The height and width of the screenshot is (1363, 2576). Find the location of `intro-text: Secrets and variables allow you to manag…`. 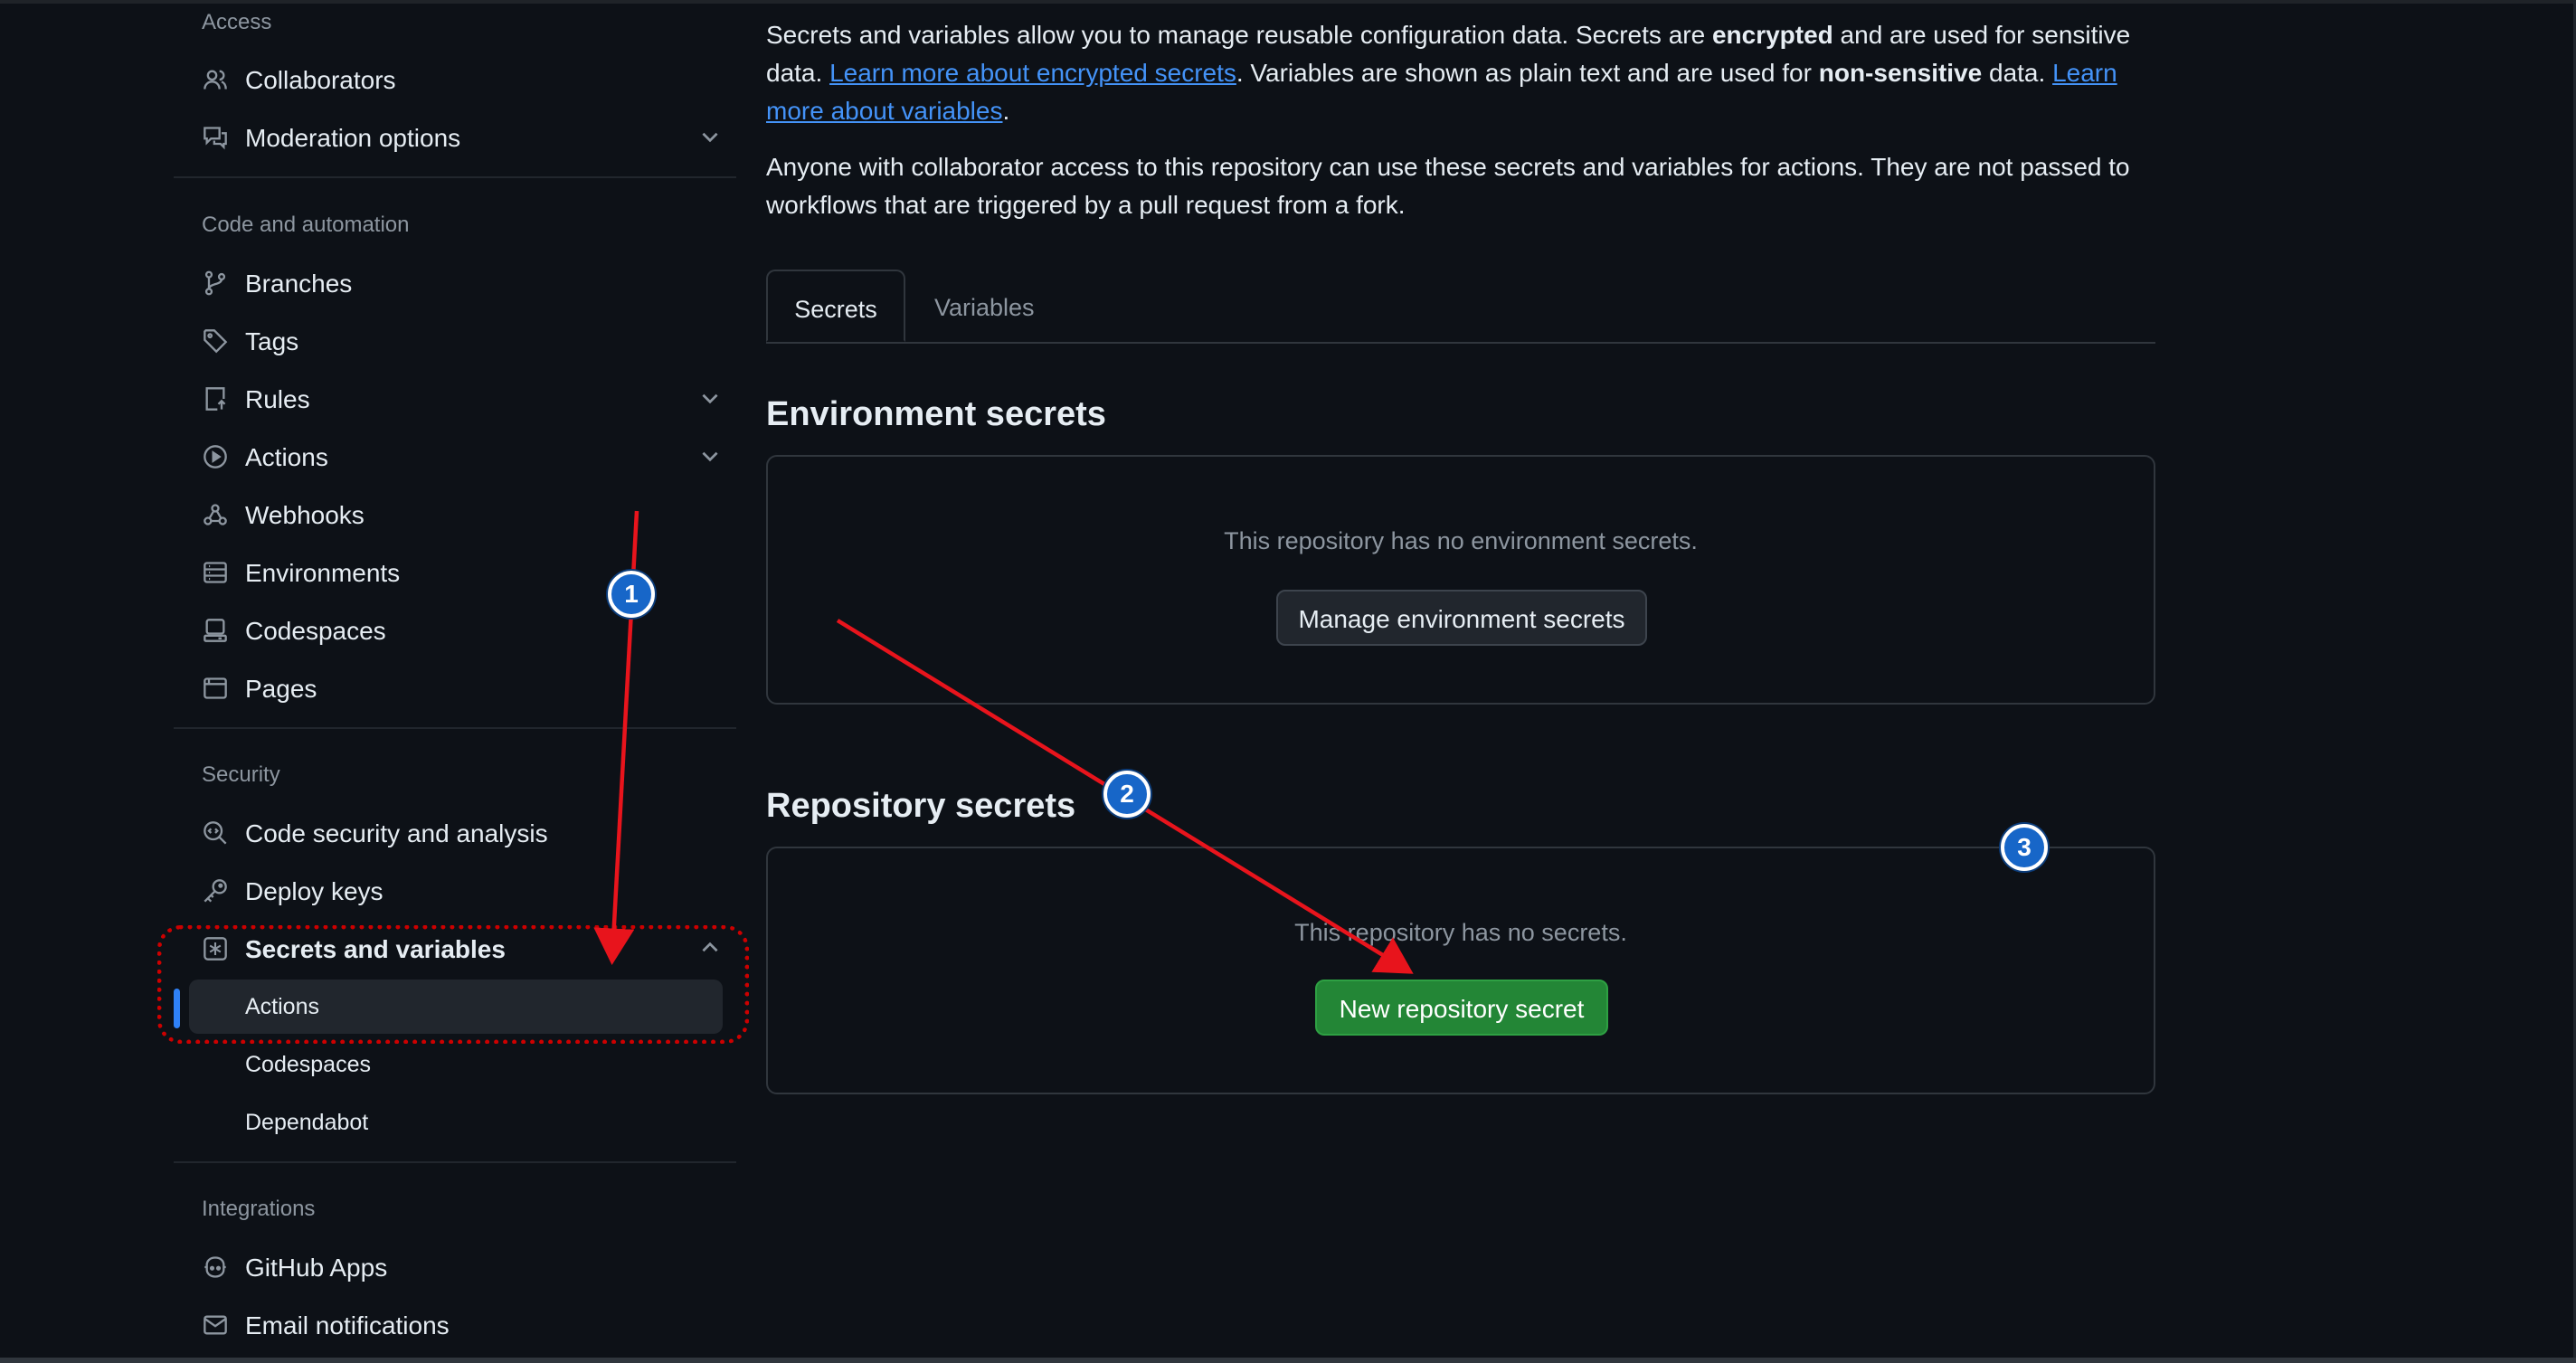

intro-text: Secrets and variables allow you to manag… is located at coordinates (1239, 35).